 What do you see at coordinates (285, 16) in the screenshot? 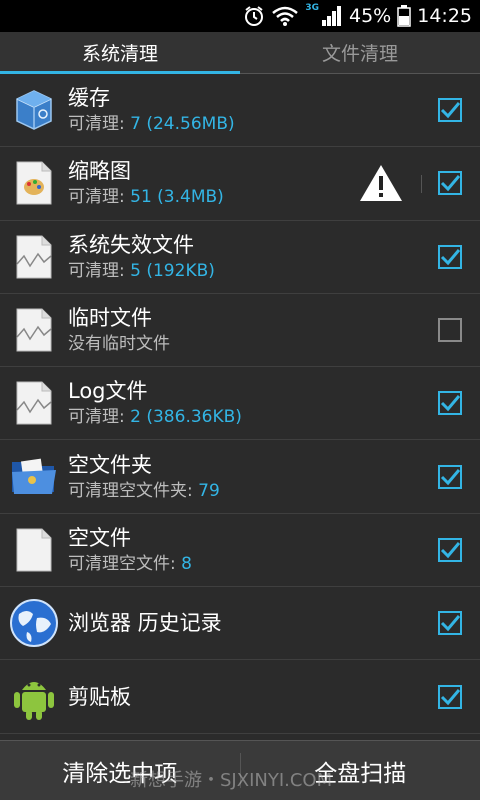
I see `wifi-icon` at bounding box center [285, 16].